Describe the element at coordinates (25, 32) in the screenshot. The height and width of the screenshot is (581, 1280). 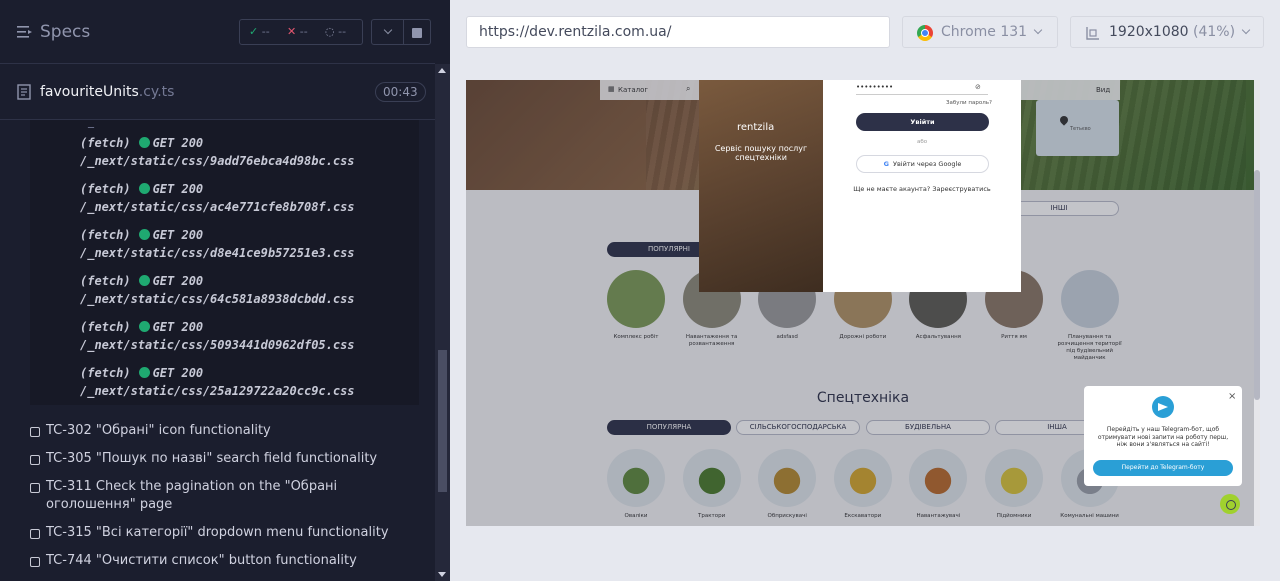
I see `list-menu-icon` at that location.